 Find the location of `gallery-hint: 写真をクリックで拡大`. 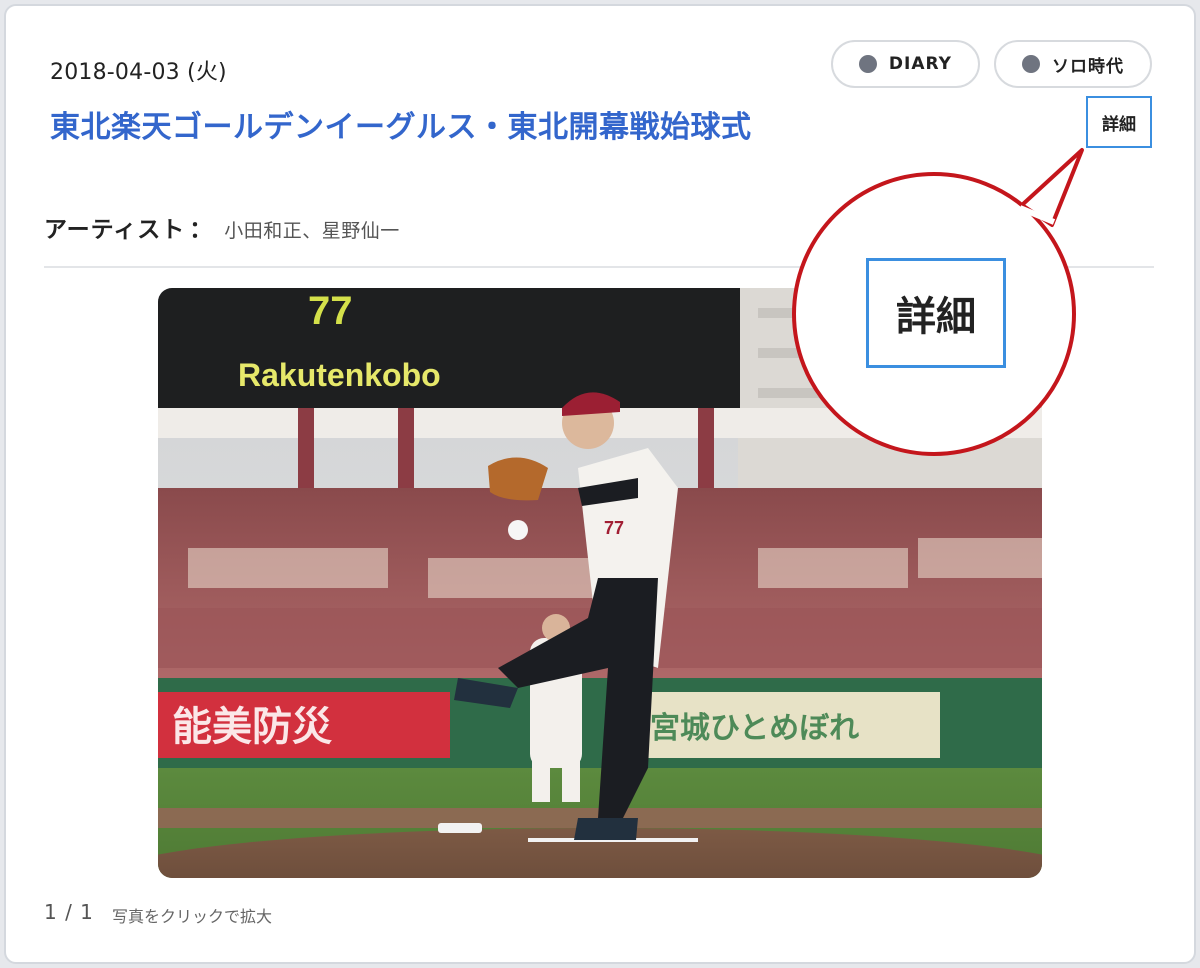

gallery-hint: 写真をクリックで拡大 is located at coordinates (192, 916).